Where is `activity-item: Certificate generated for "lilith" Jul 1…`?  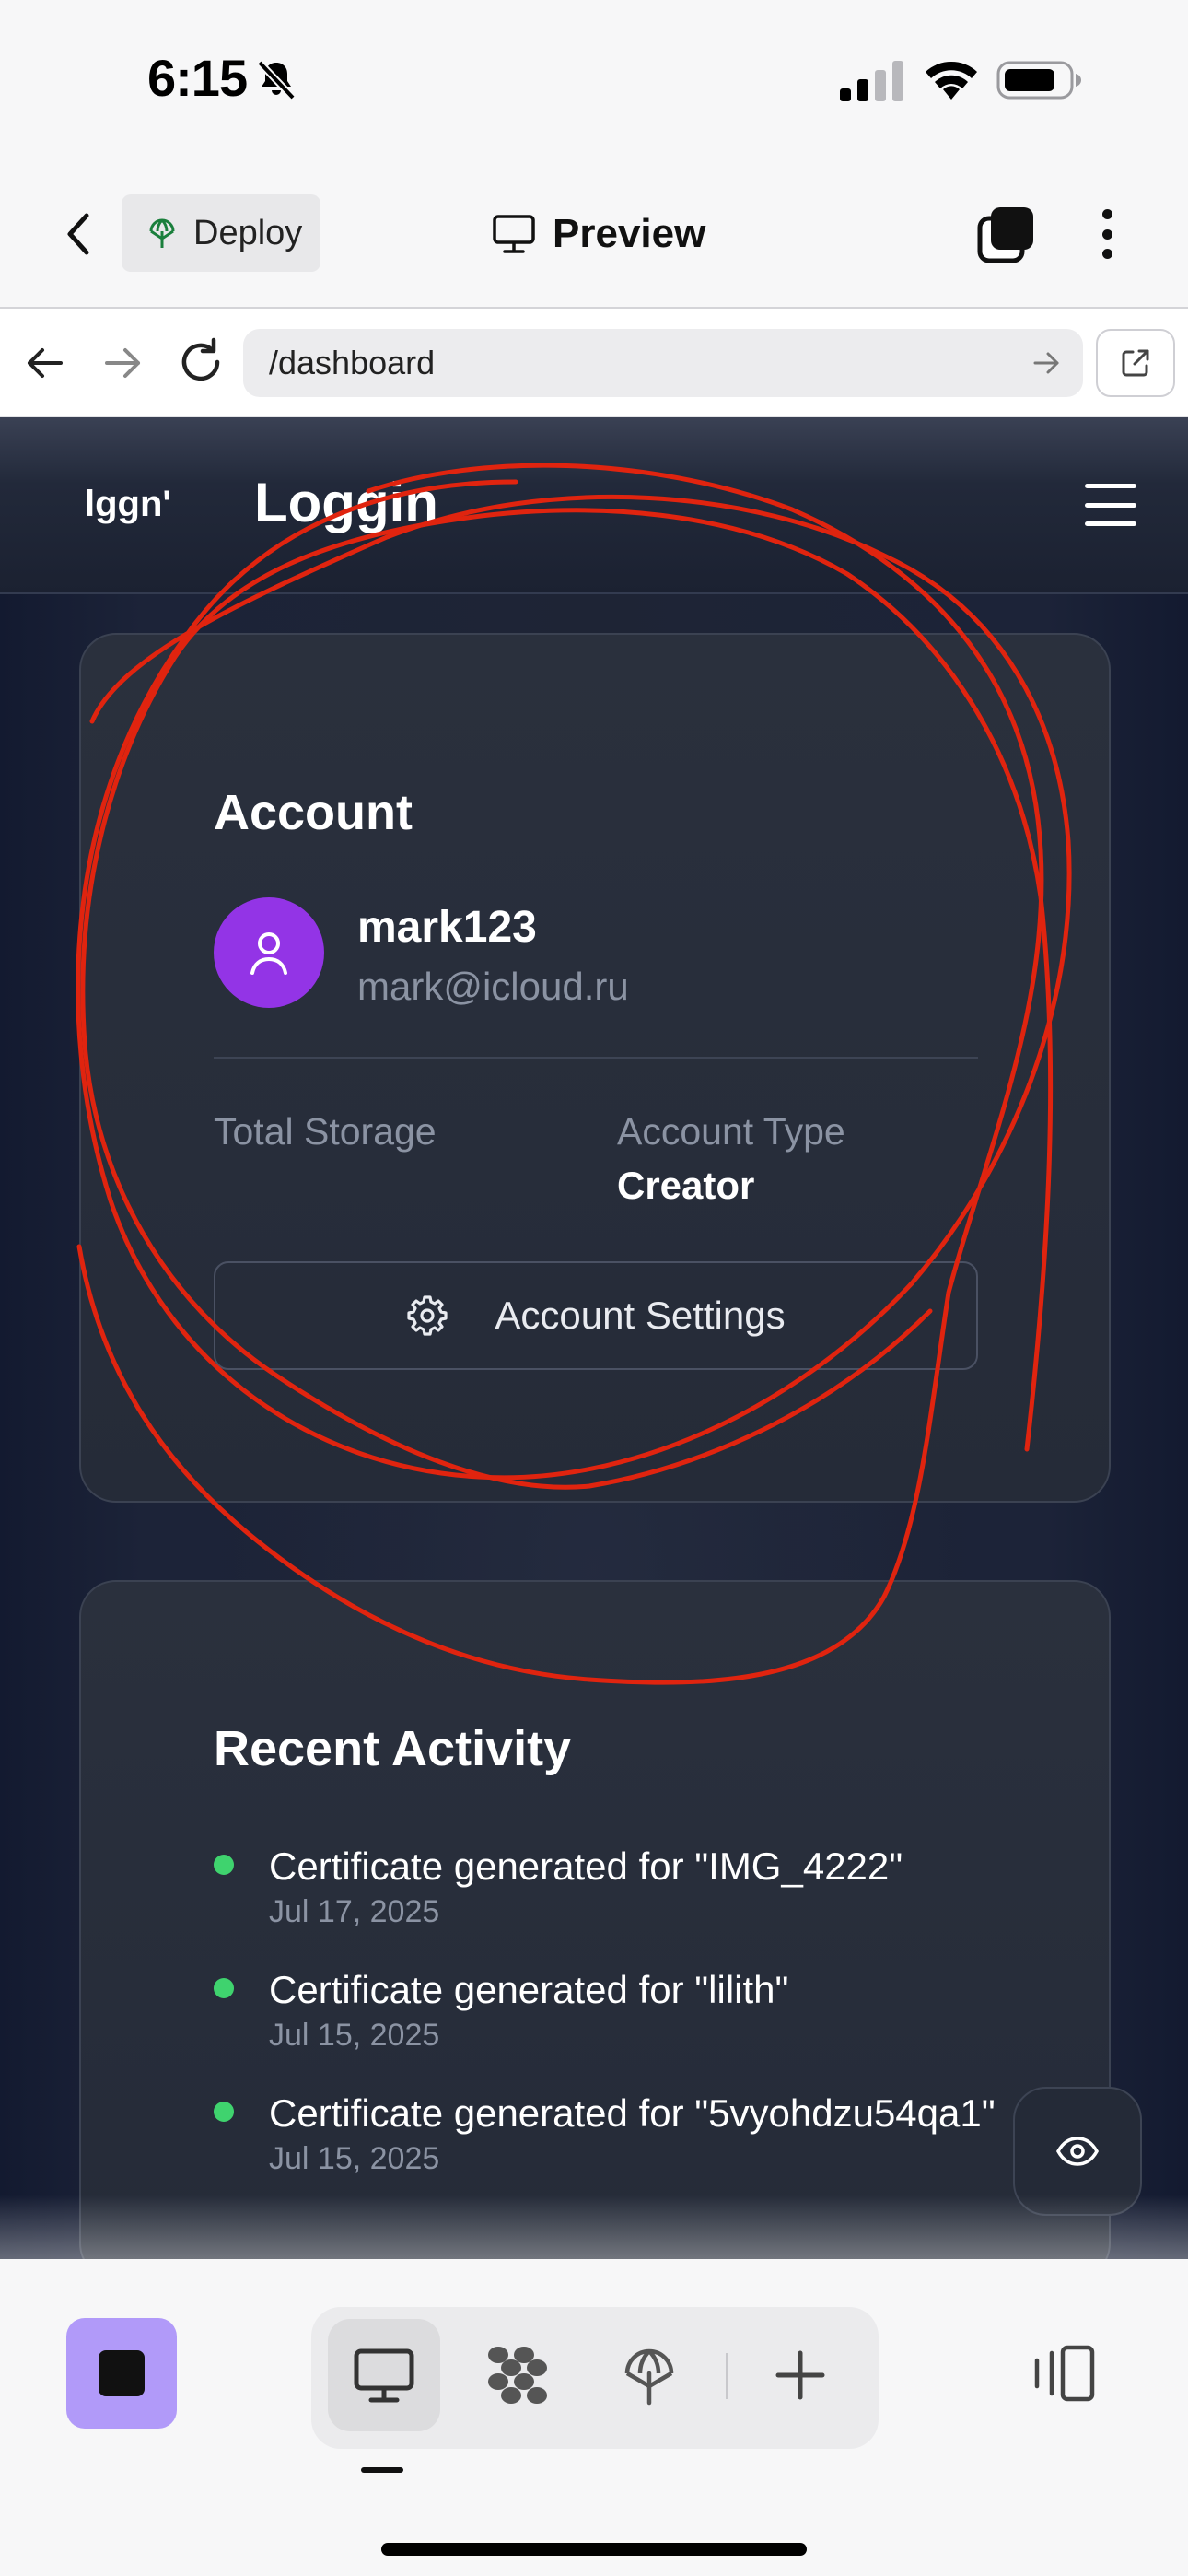 activity-item: Certificate generated for "lilith" Jul 1… is located at coordinates (628, 2008).